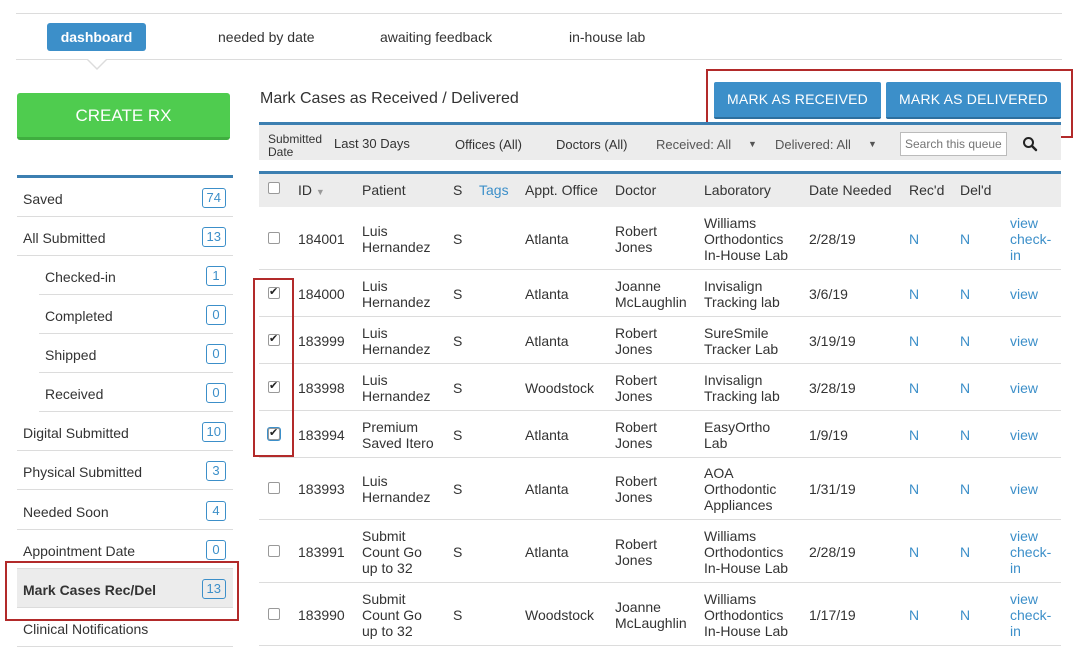 This screenshot has height=650, width=1087. Describe the element at coordinates (813, 144) in the screenshot. I see `delivered-filter: Delivered: All` at that location.